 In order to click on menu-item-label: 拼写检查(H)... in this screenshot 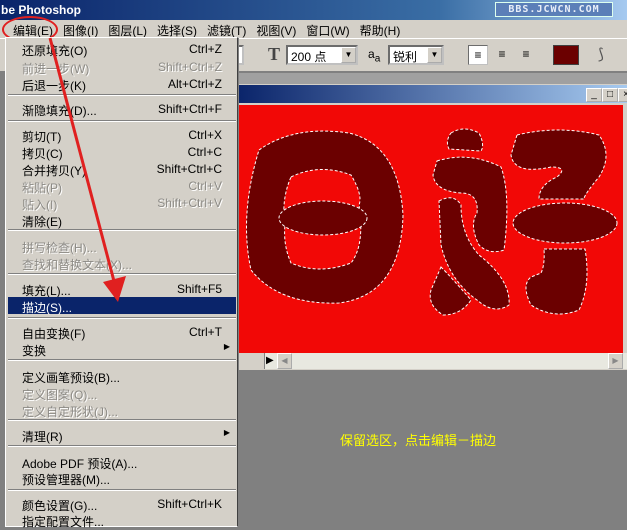, I will do `click(59, 248)`.